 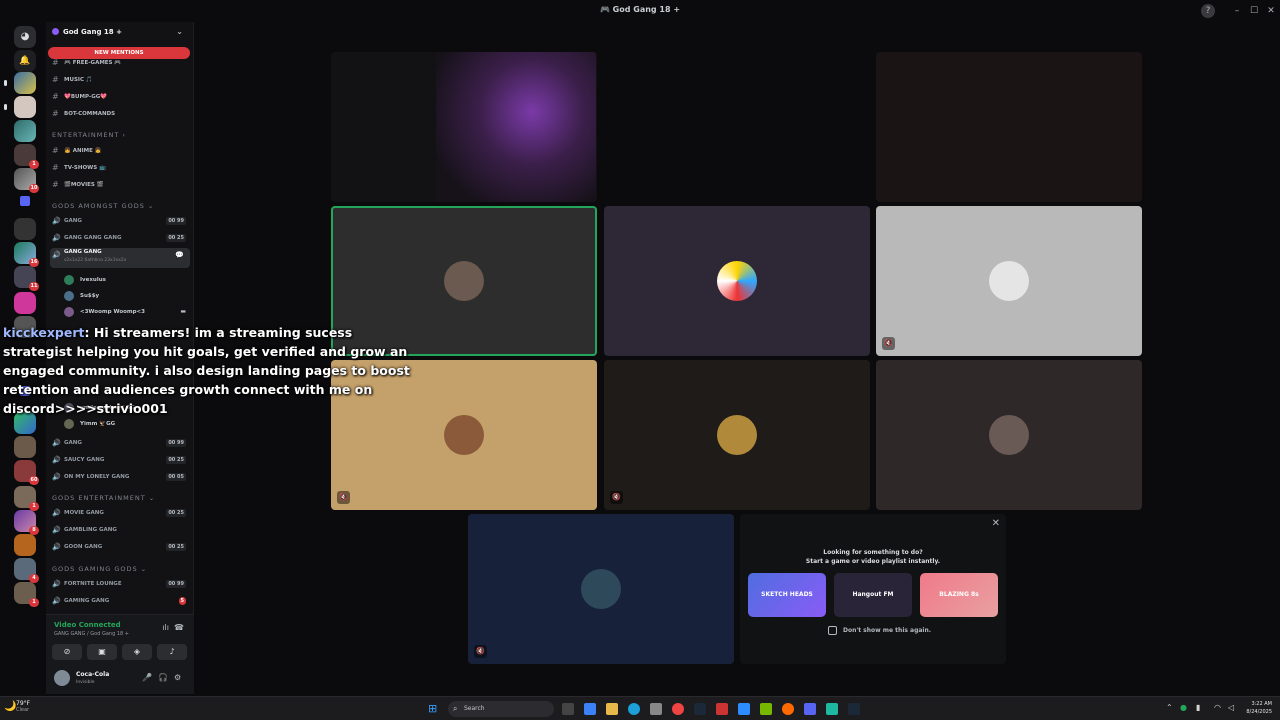 I want to click on bell-icon: 🔔, so click(x=25, y=61).